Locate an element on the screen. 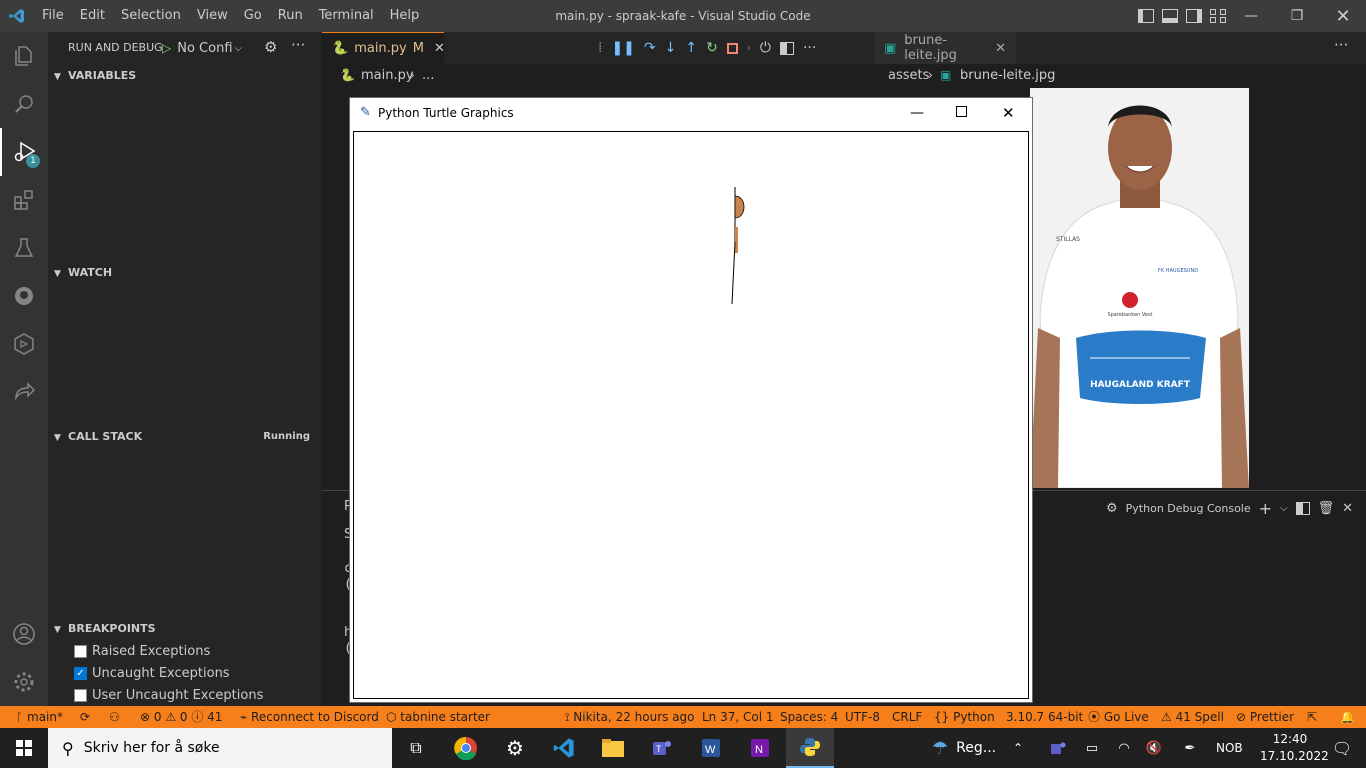  kill-terminal-icon: 🗑 is located at coordinates (1326, 508).